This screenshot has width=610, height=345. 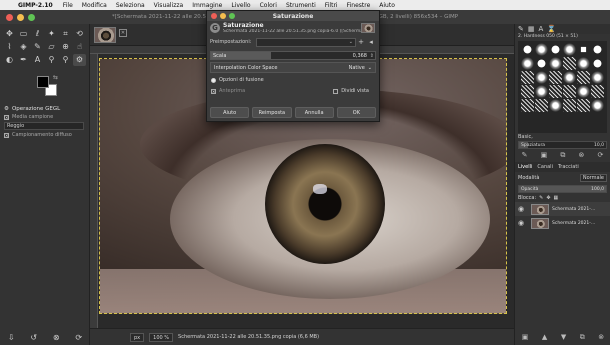 I want to click on delete-layer-icon: ⊗, so click(x=601, y=337).